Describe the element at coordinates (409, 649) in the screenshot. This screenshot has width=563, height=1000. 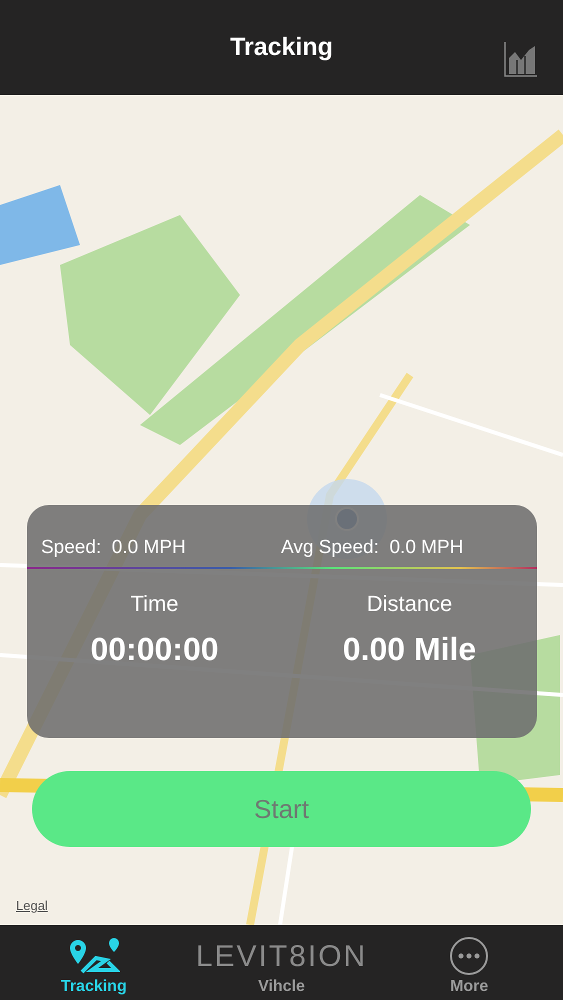
I see `distance-value: 0.00 Mile` at that location.